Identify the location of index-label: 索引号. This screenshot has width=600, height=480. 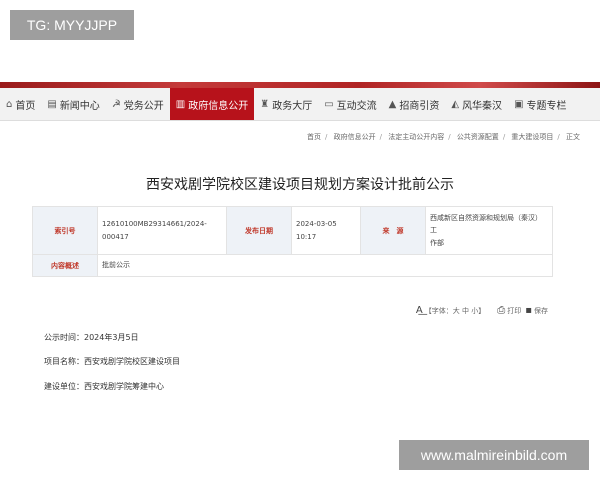
(65, 230).